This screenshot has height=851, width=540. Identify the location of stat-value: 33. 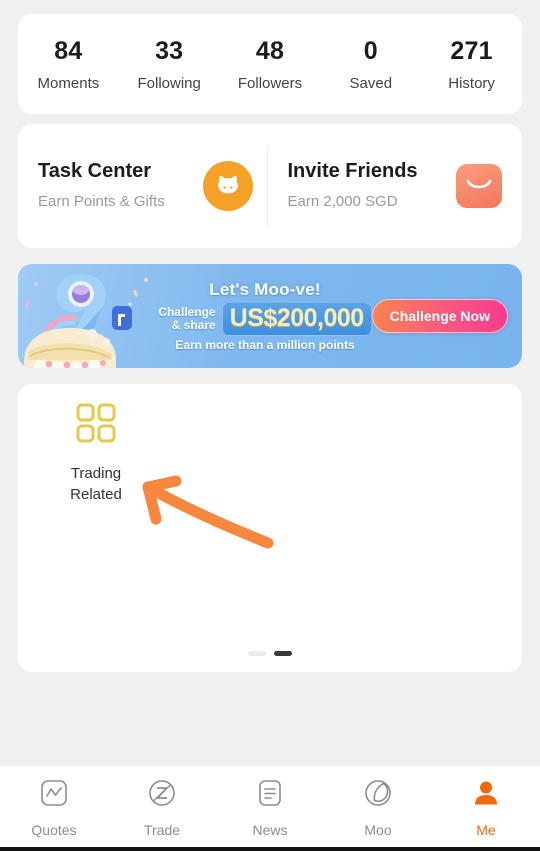
(169, 50).